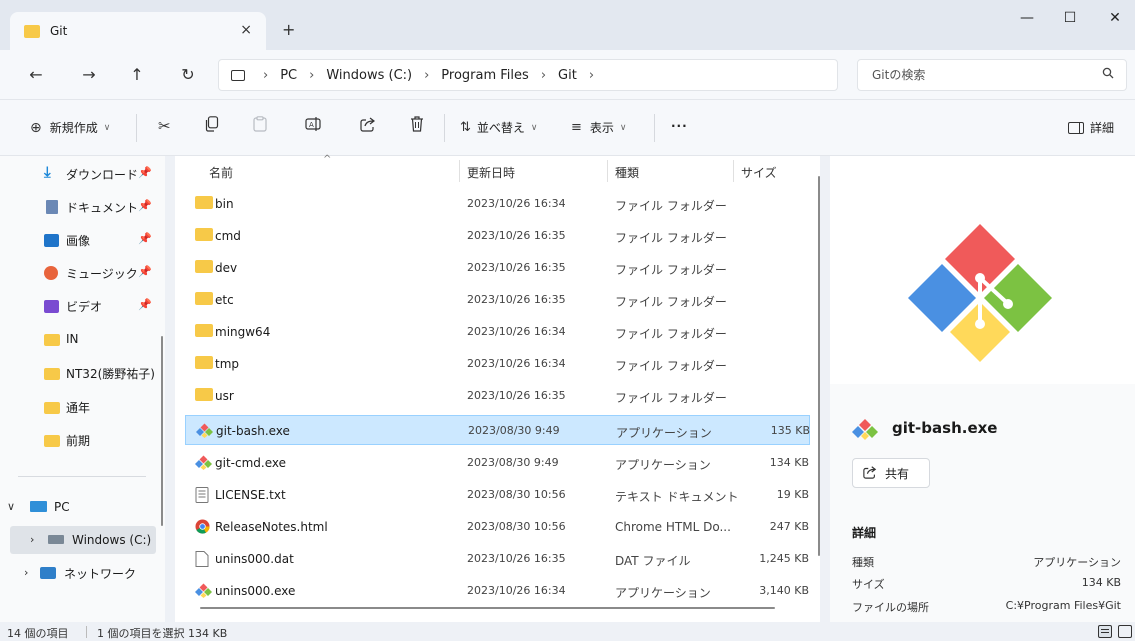 Image resolution: width=1135 pixels, height=641 pixels. Describe the element at coordinates (516, 363) in the screenshot. I see `file-date: 2023/10/26 16:34` at that location.